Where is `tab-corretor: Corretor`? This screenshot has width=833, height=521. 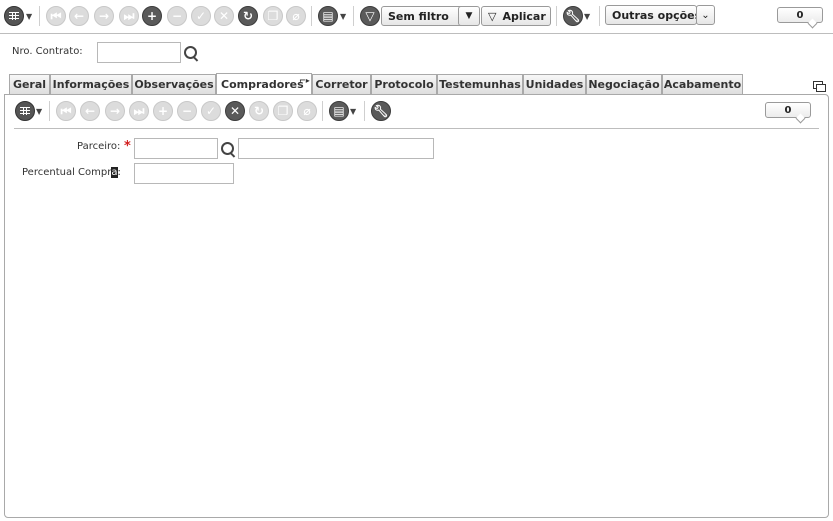 tab-corretor: Corretor is located at coordinates (341, 84).